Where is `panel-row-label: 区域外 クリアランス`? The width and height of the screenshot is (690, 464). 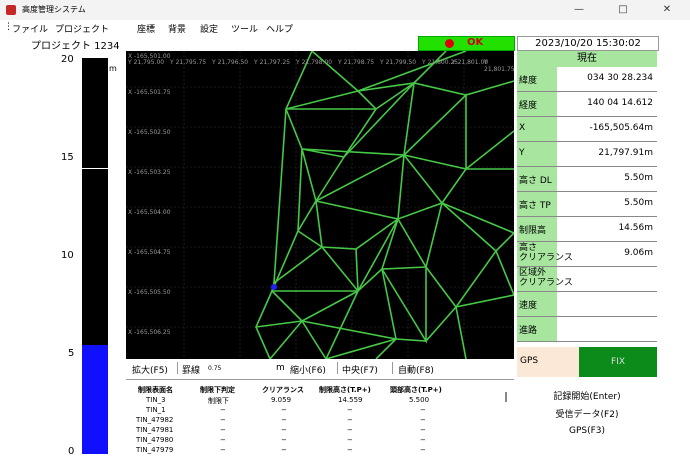 panel-row-label: 区域外 クリアランス is located at coordinates (545, 279).